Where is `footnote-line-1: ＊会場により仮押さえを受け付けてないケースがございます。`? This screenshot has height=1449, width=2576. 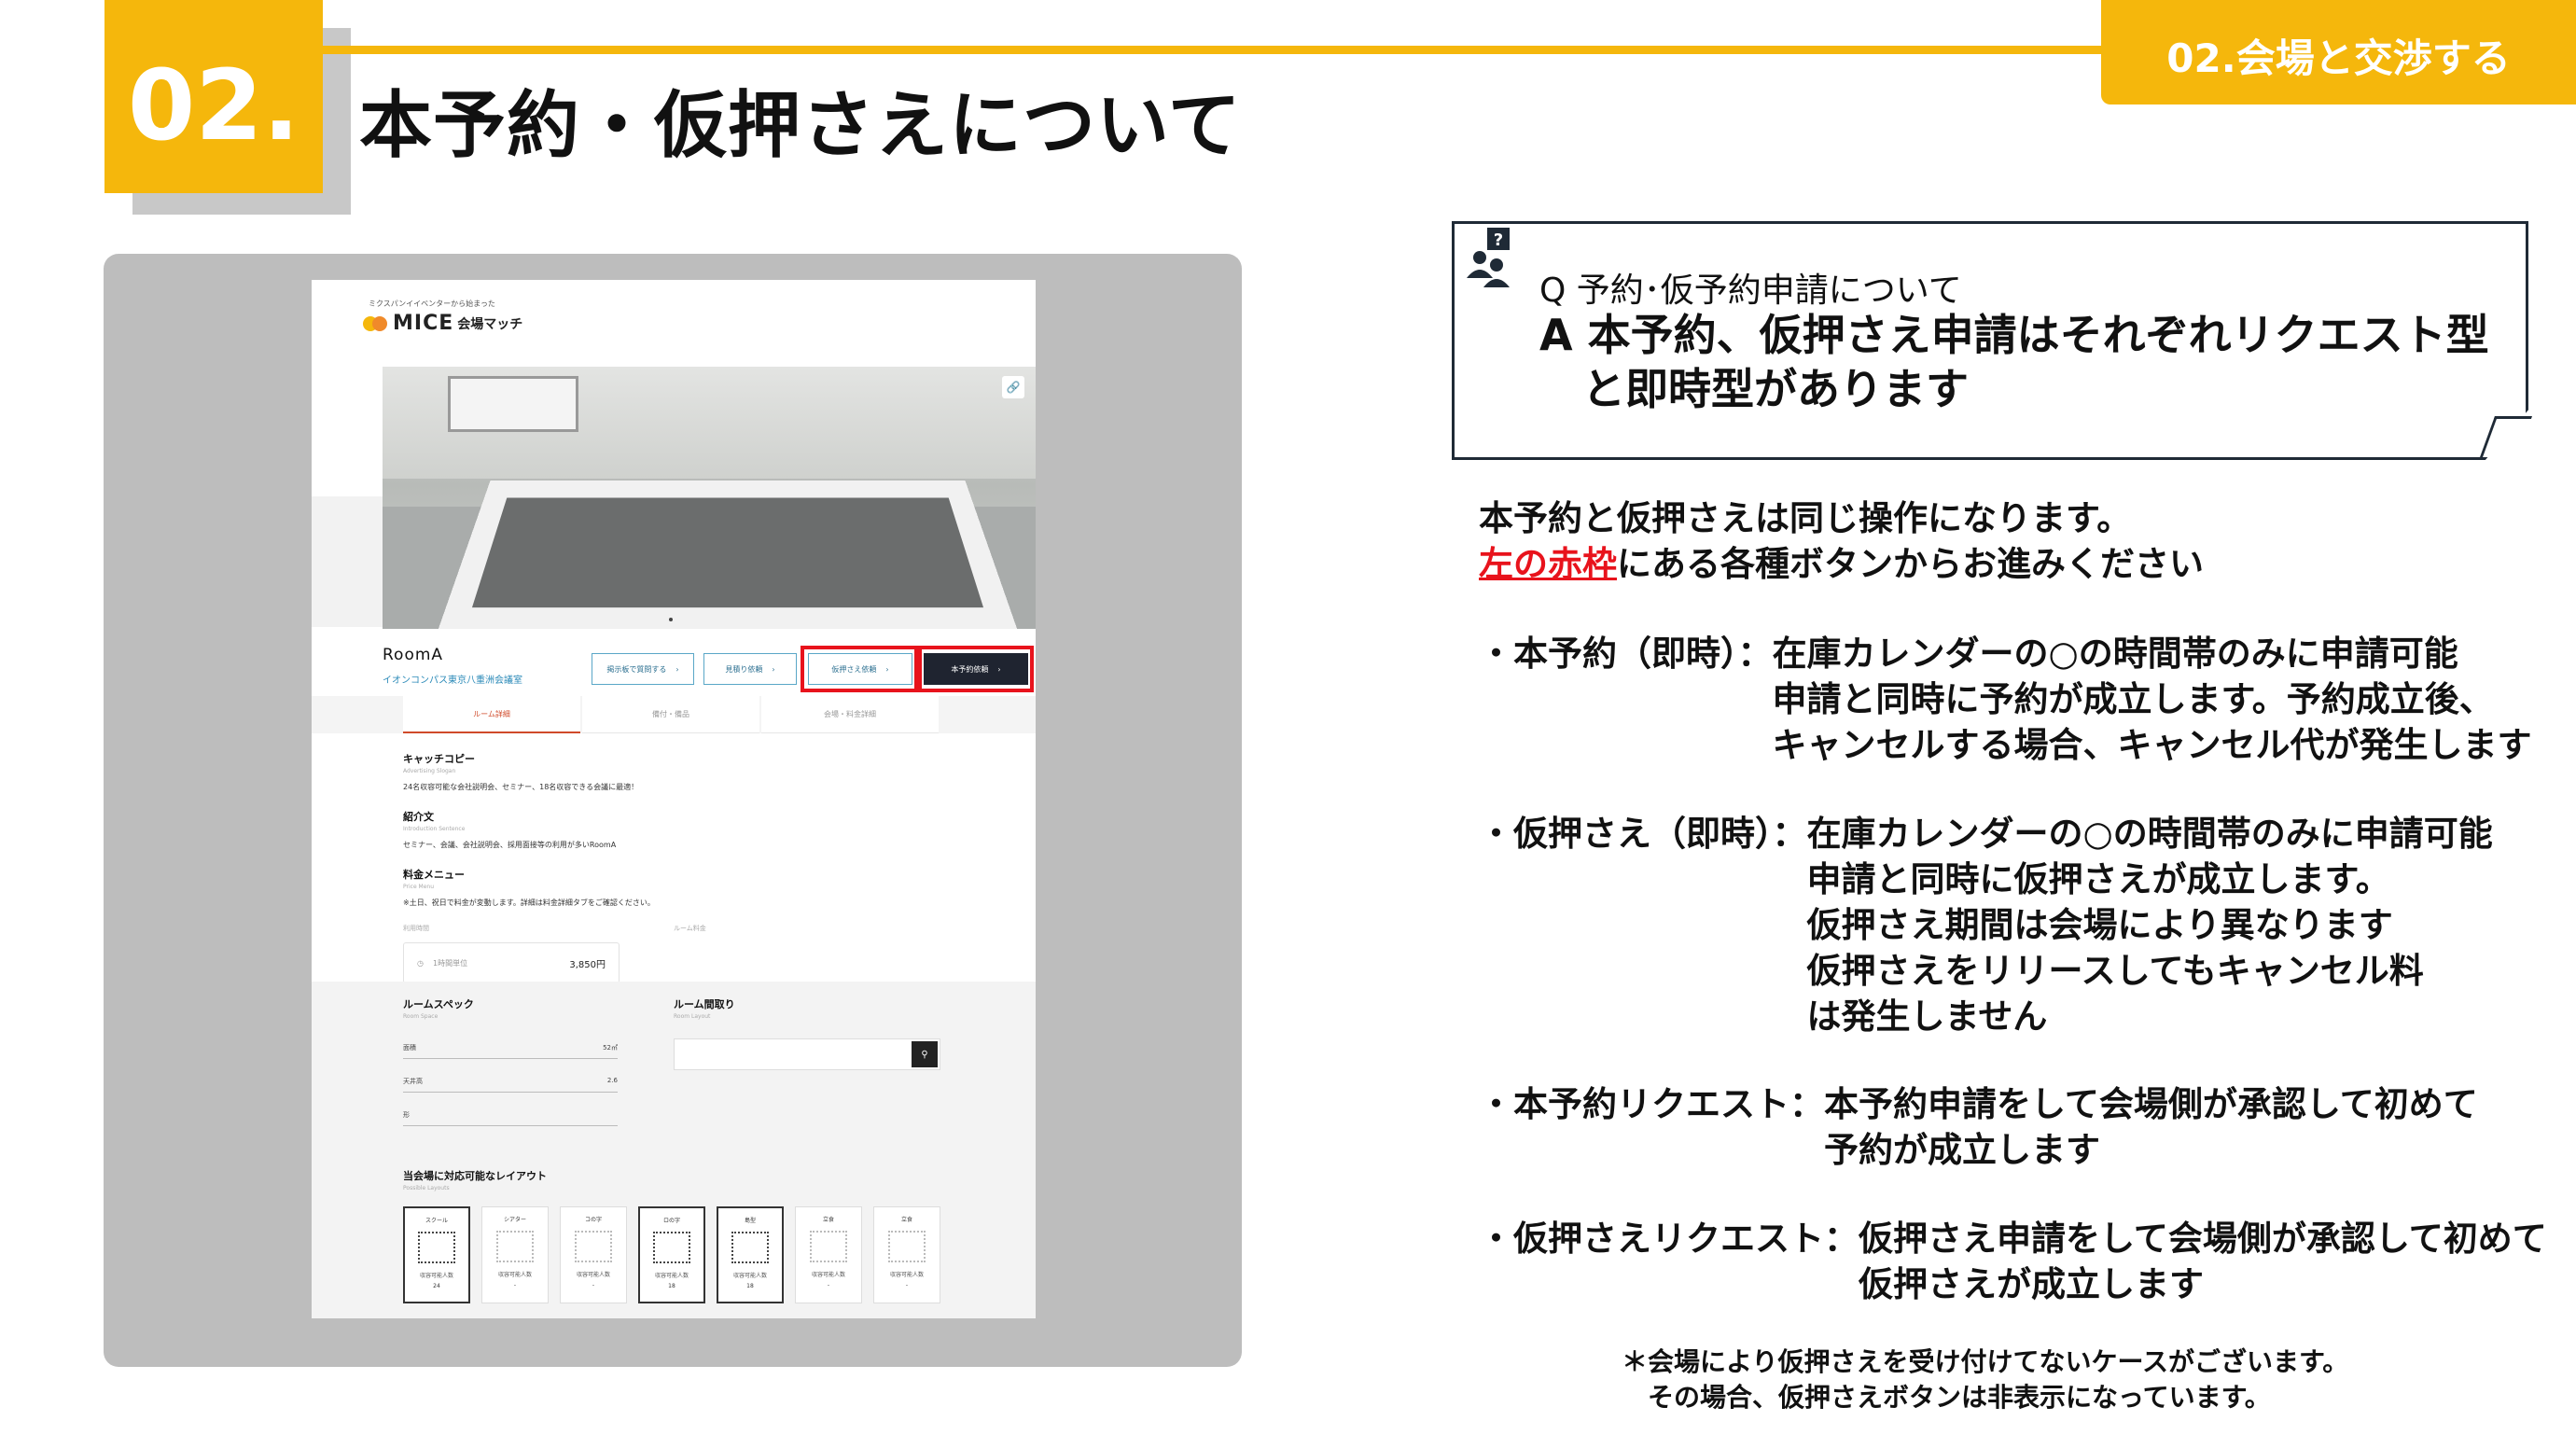
footnote-line-1: ＊会場により仮押さえを受け付けてないケースがございます。 is located at coordinates (1985, 1361).